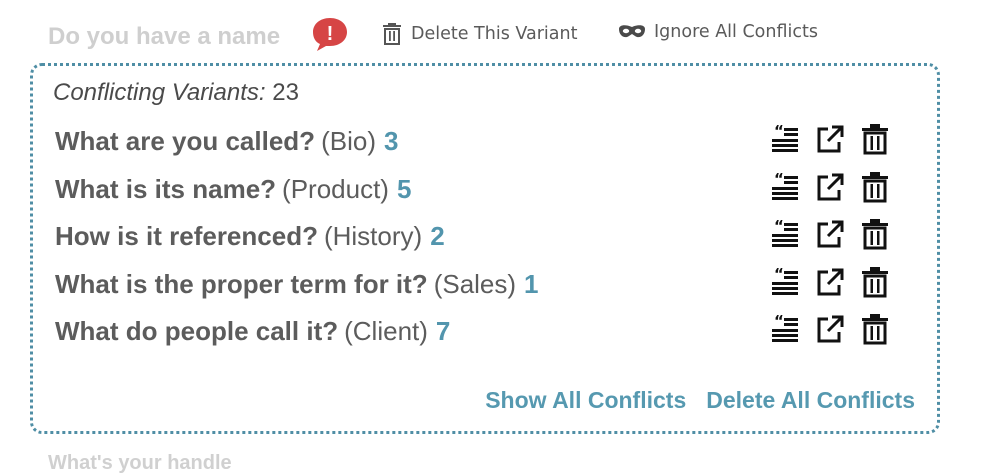  I want to click on alert-icon: !, so click(330, 34).